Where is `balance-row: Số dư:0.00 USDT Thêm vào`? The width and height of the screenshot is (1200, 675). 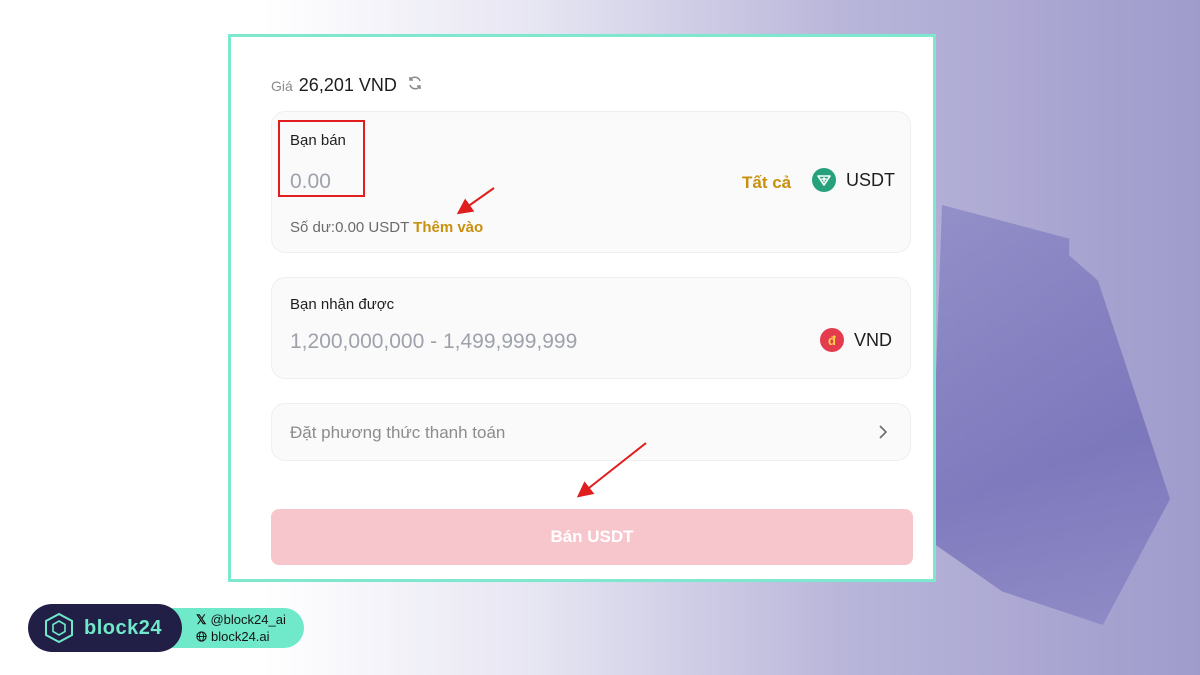 balance-row: Số dư:0.00 USDT Thêm vào is located at coordinates (386, 227).